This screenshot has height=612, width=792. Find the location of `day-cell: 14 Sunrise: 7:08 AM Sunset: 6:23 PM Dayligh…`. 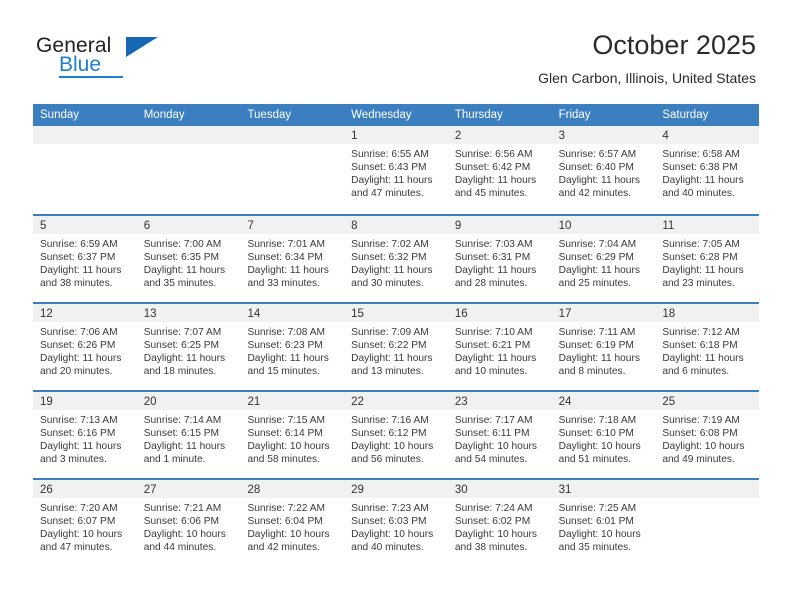

day-cell: 14 Sunrise: 7:08 AM Sunset: 6:23 PM Dayligh… is located at coordinates (292, 347).